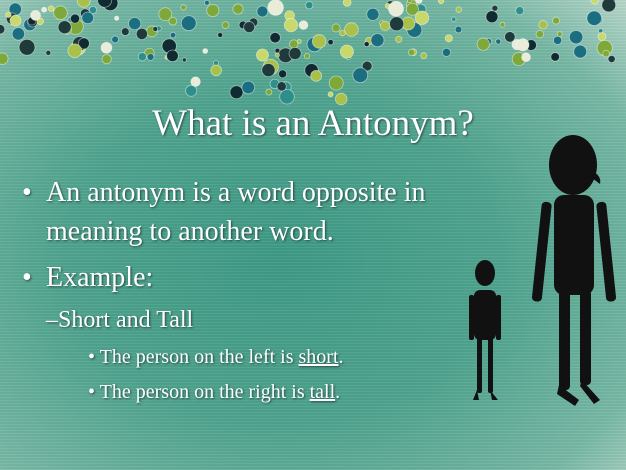 This screenshot has width=626, height=470. What do you see at coordinates (100, 277) in the screenshot?
I see `bullet-text: Example:` at bounding box center [100, 277].